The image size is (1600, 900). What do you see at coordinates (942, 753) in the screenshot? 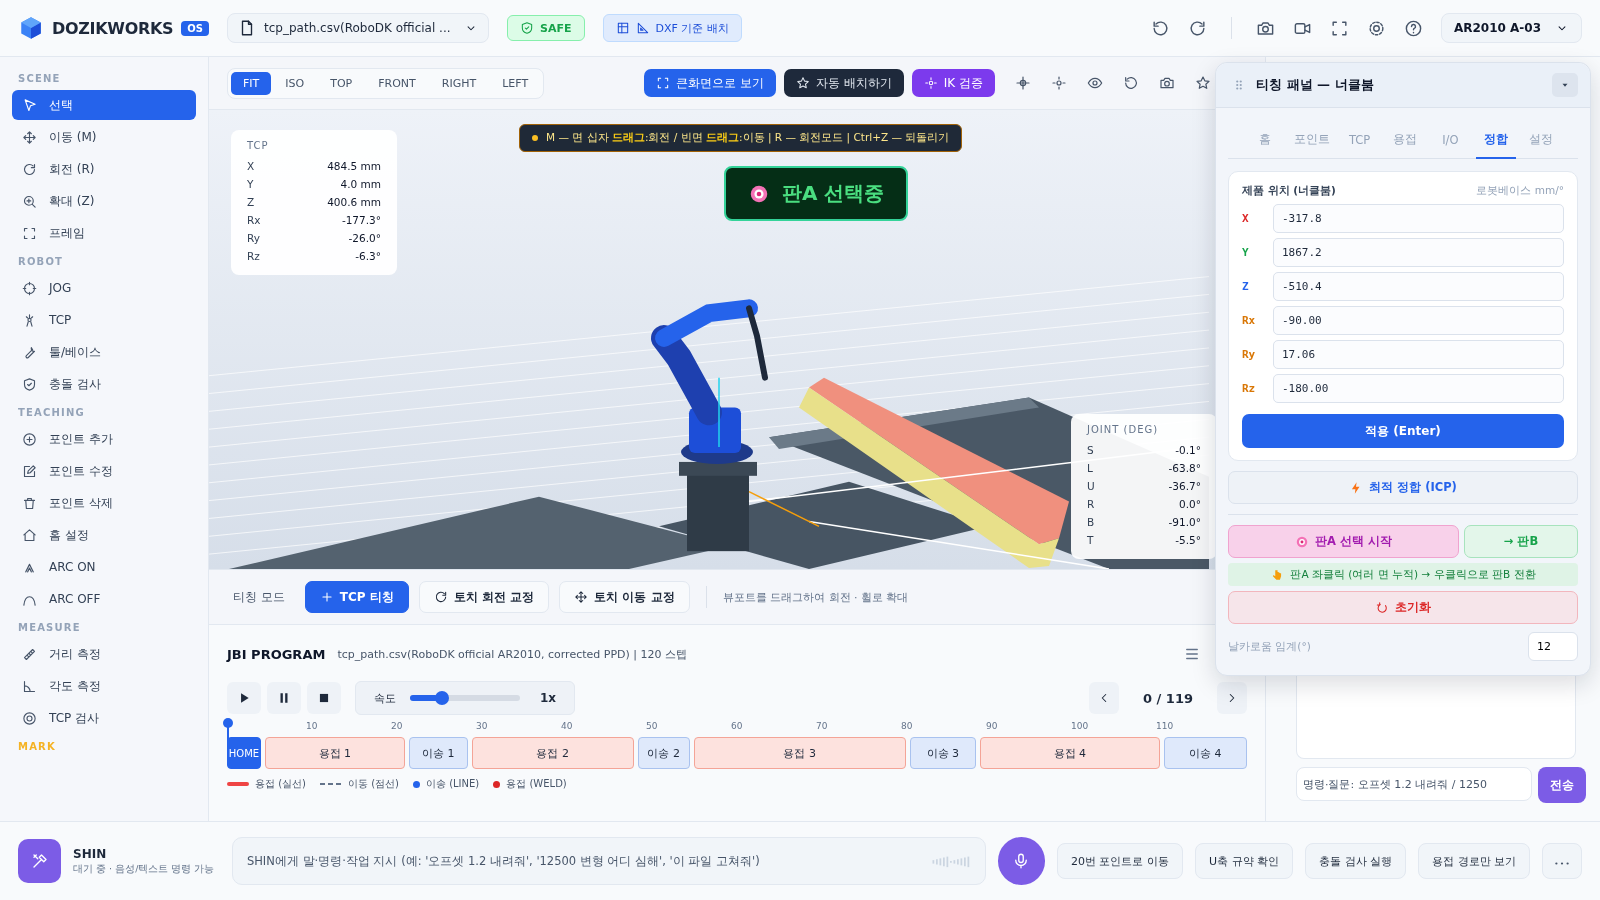
I see `program-segment: 이송 3` at bounding box center [942, 753].